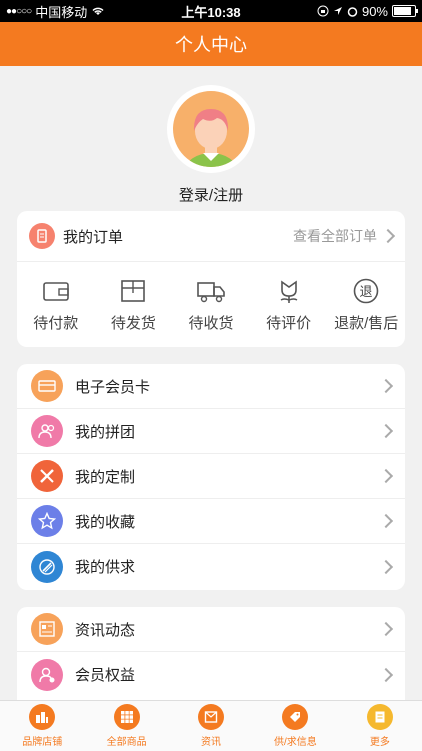  Describe the element at coordinates (105, 432) in the screenshot. I see `menu-item-label: 我的拼团` at that location.